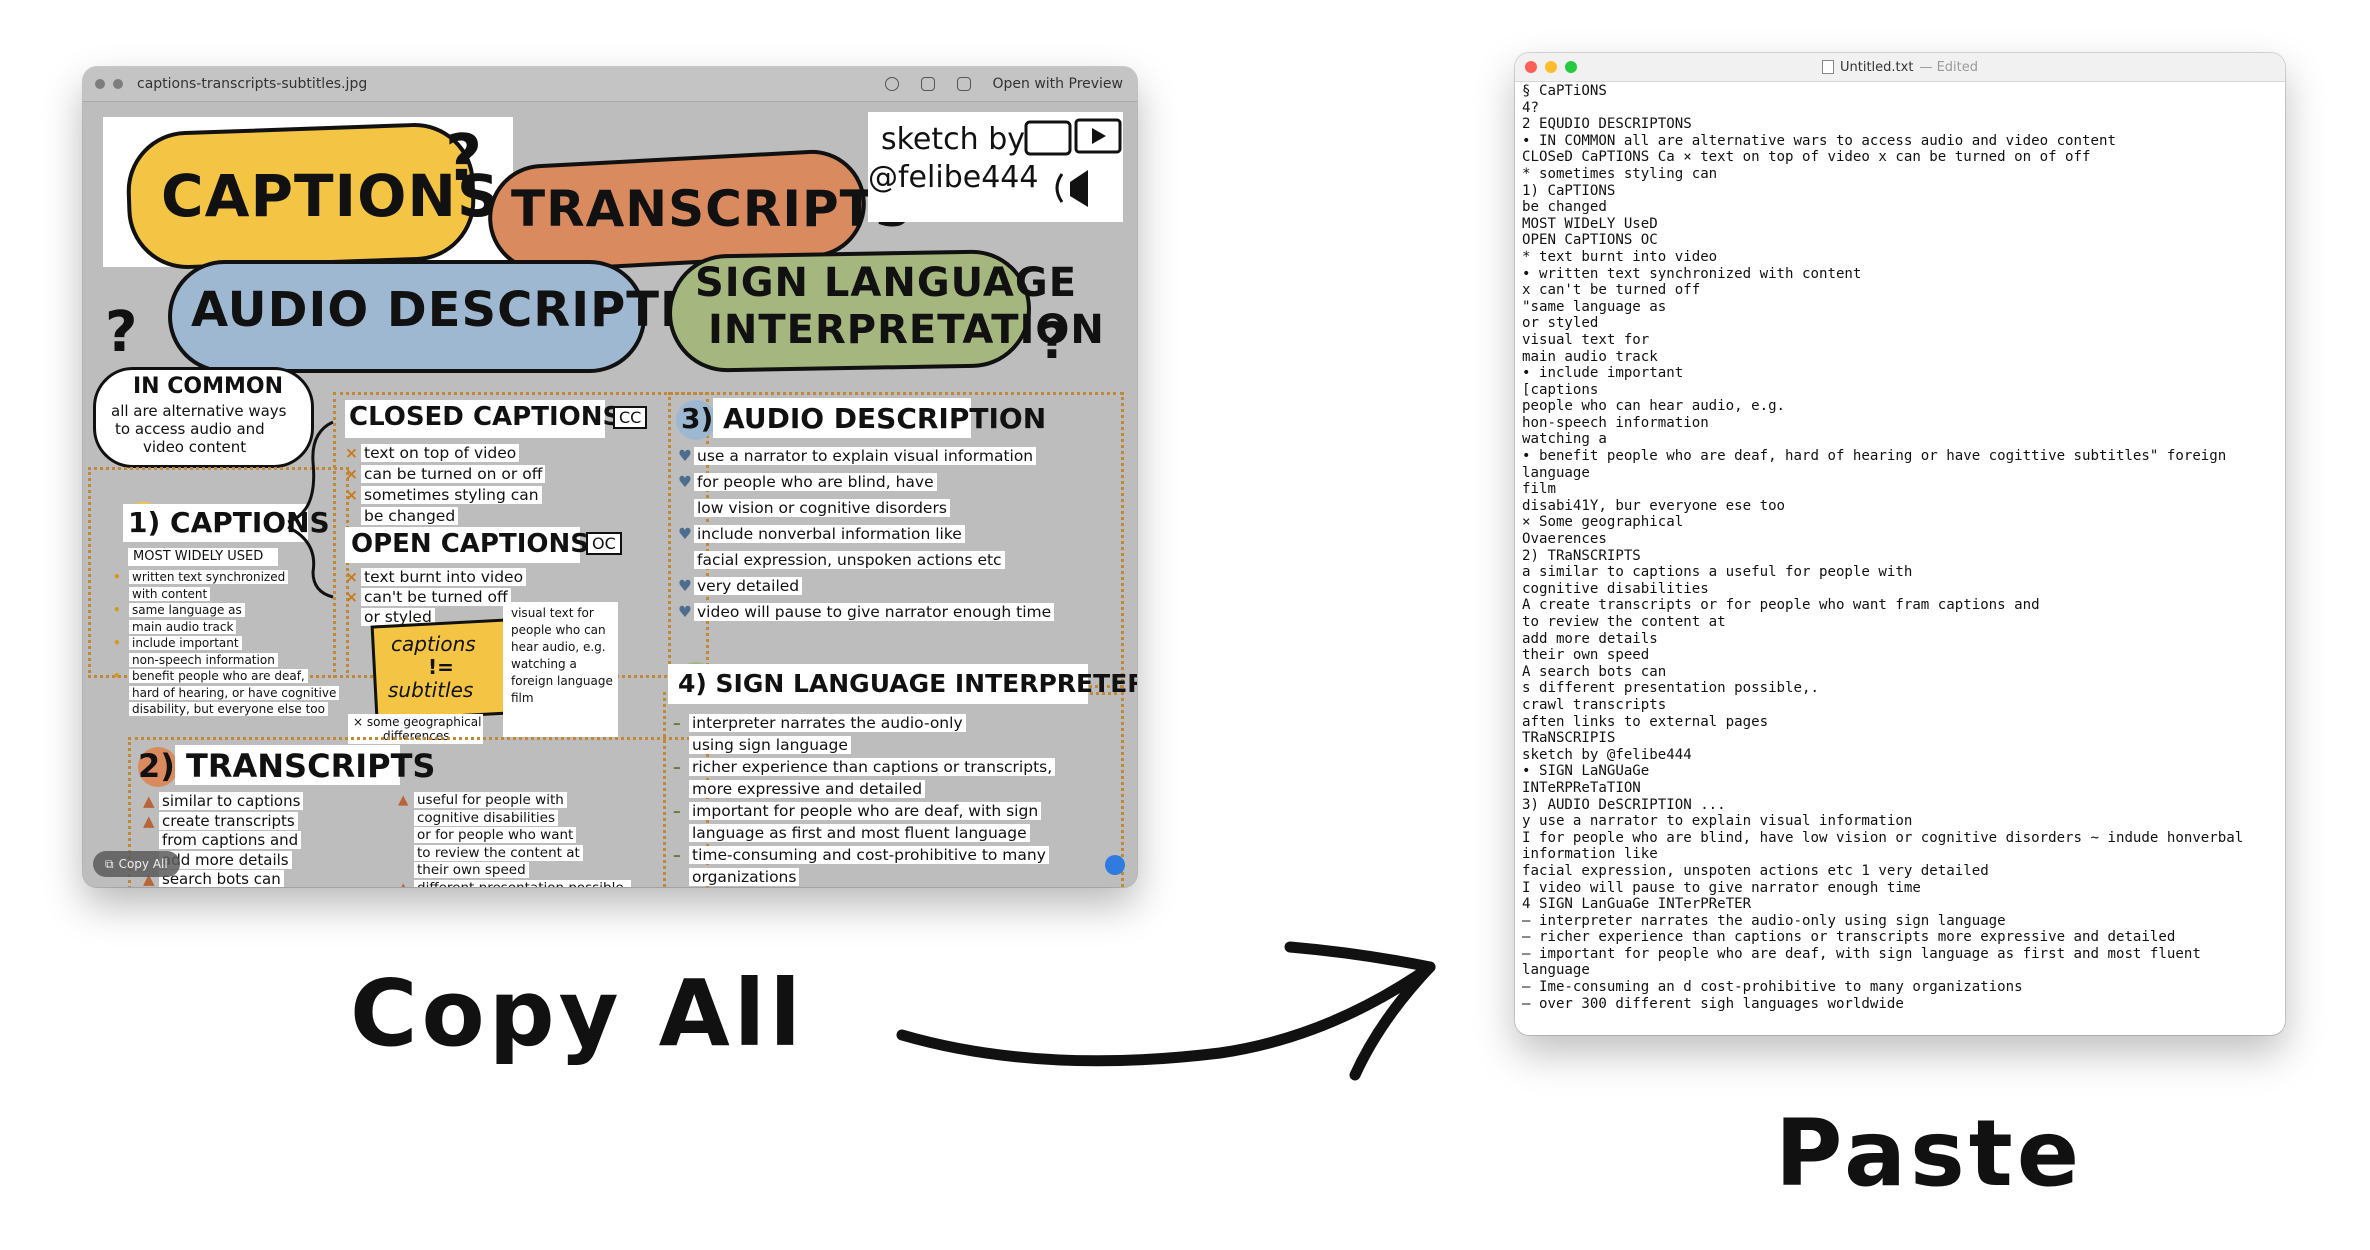 Image resolution: width=2370 pixels, height=1250 pixels. What do you see at coordinates (1615, 422) in the screenshot?
I see `text-line: hon-speech information` at bounding box center [1615, 422].